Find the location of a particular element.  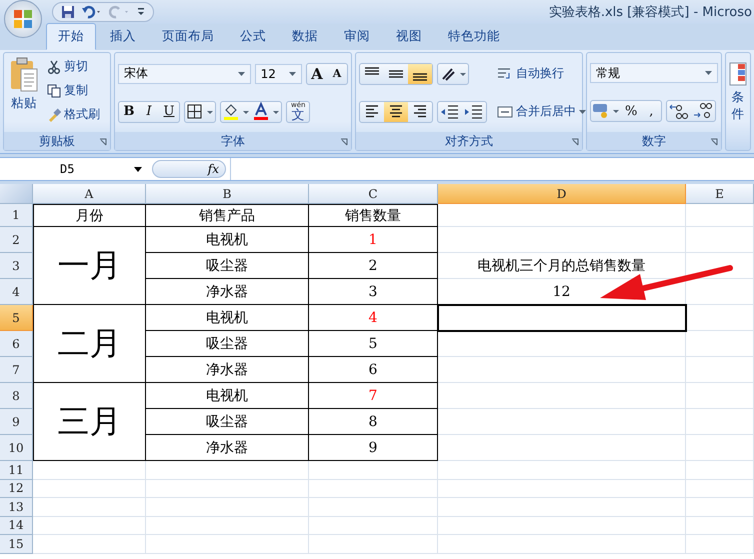

customize-toolbar-icon is located at coordinates (141, 12).